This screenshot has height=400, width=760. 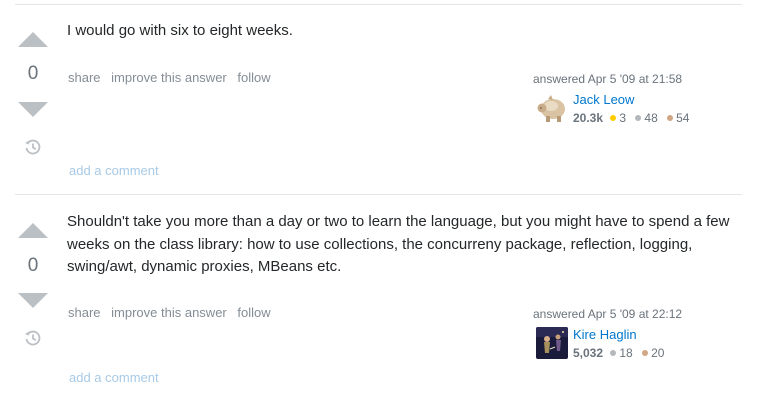 What do you see at coordinates (608, 79) in the screenshot?
I see `answered-time: answered Apr 5 '09 at 21:58` at bounding box center [608, 79].